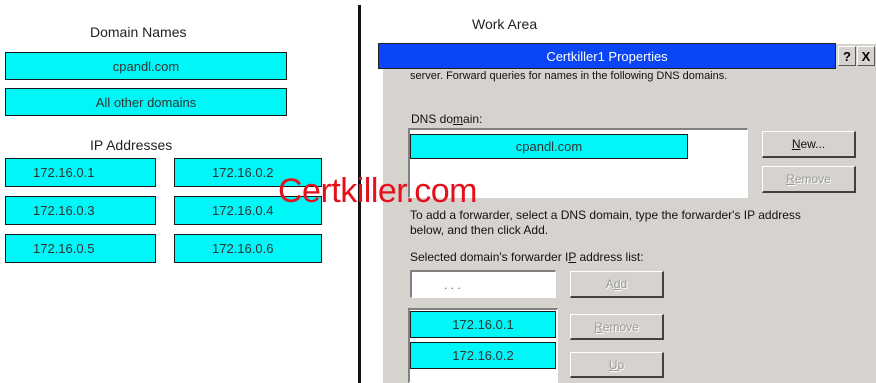 This screenshot has width=876, height=383. Describe the element at coordinates (505, 24) in the screenshot. I see `work-area-header: Work Area` at that location.